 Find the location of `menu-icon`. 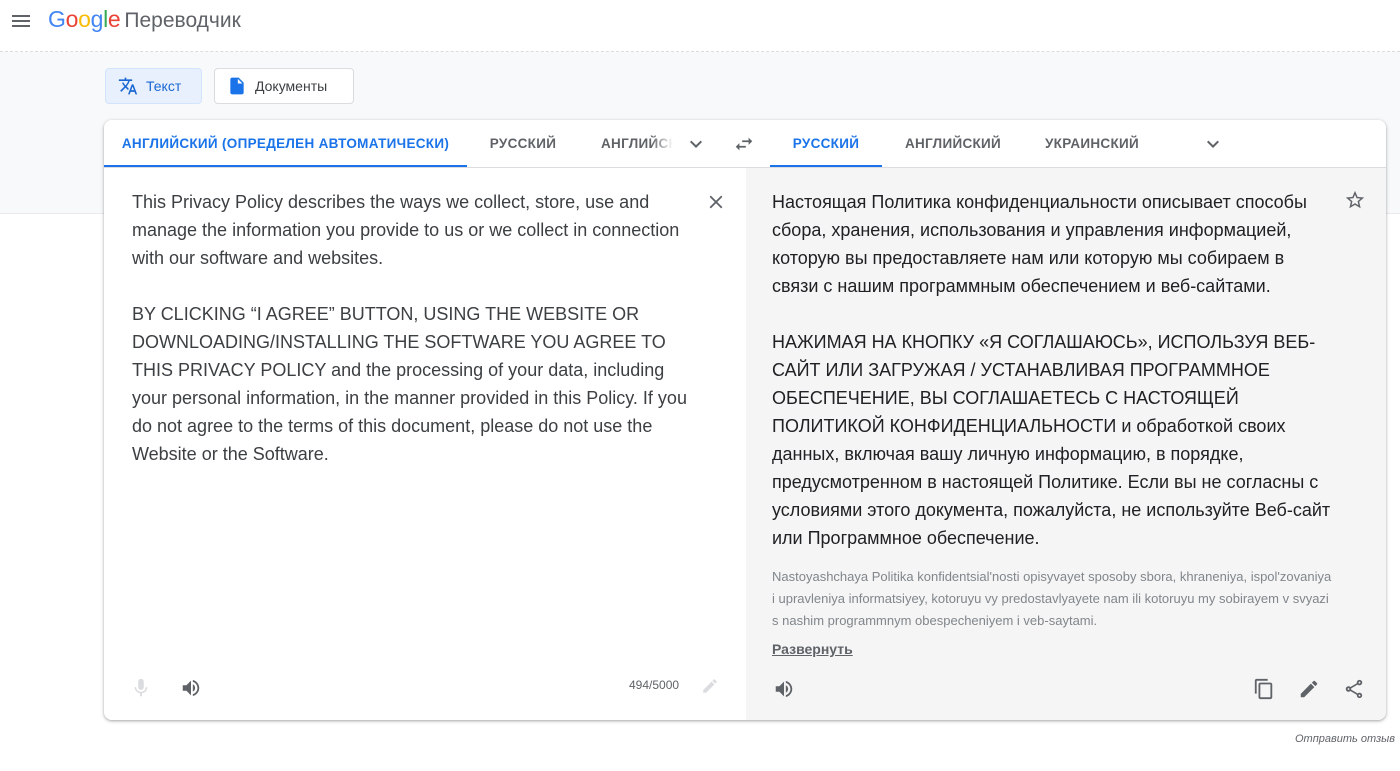

menu-icon is located at coordinates (21, 21).